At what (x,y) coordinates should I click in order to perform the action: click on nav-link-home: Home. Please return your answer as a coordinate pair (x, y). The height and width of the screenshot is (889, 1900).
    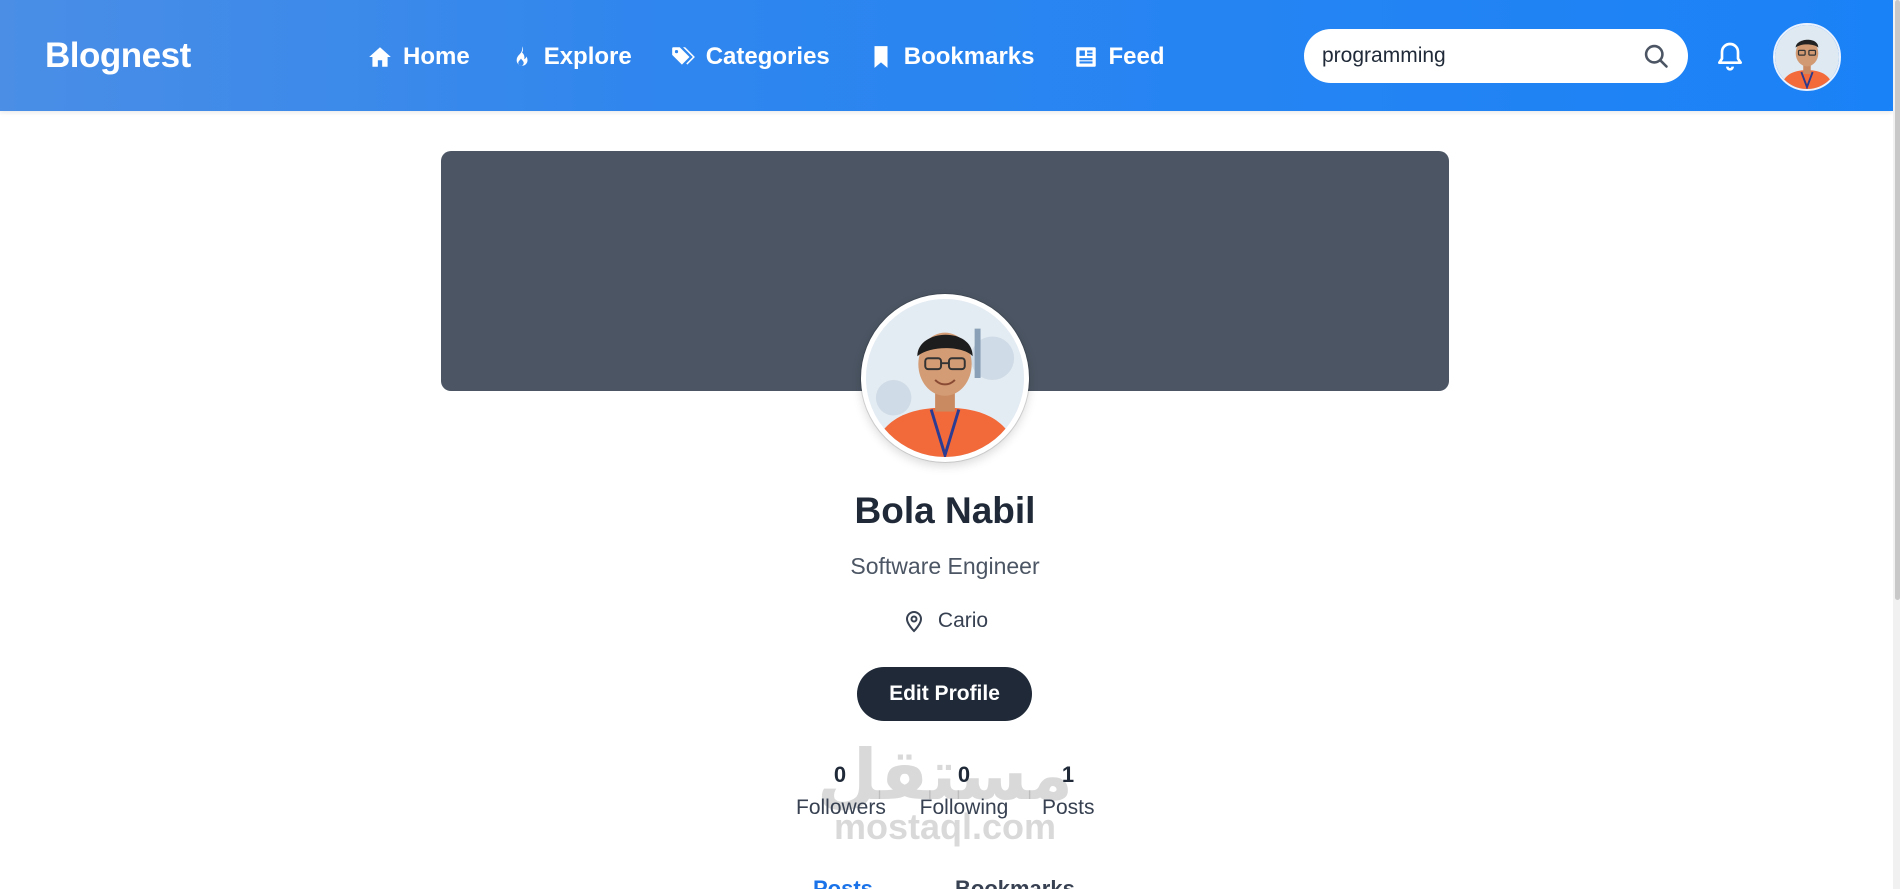
    Looking at the image, I should click on (418, 57).